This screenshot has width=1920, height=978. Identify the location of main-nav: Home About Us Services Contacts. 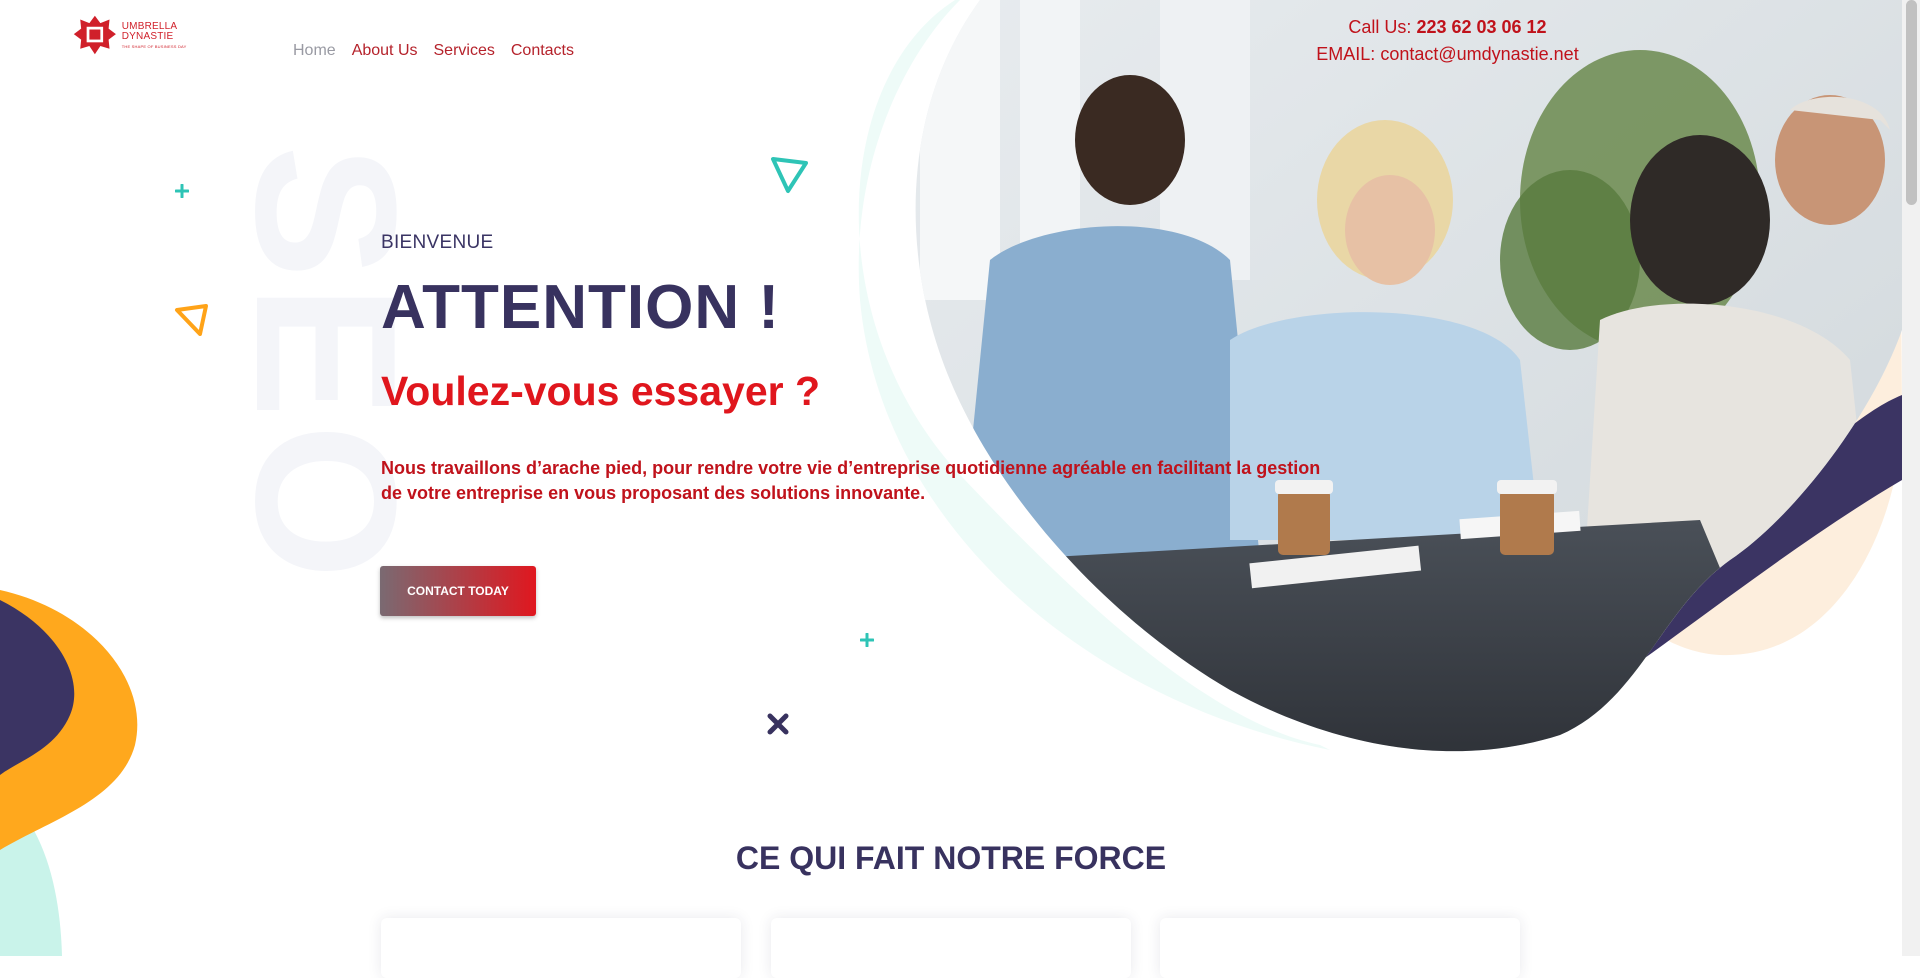
(441, 51).